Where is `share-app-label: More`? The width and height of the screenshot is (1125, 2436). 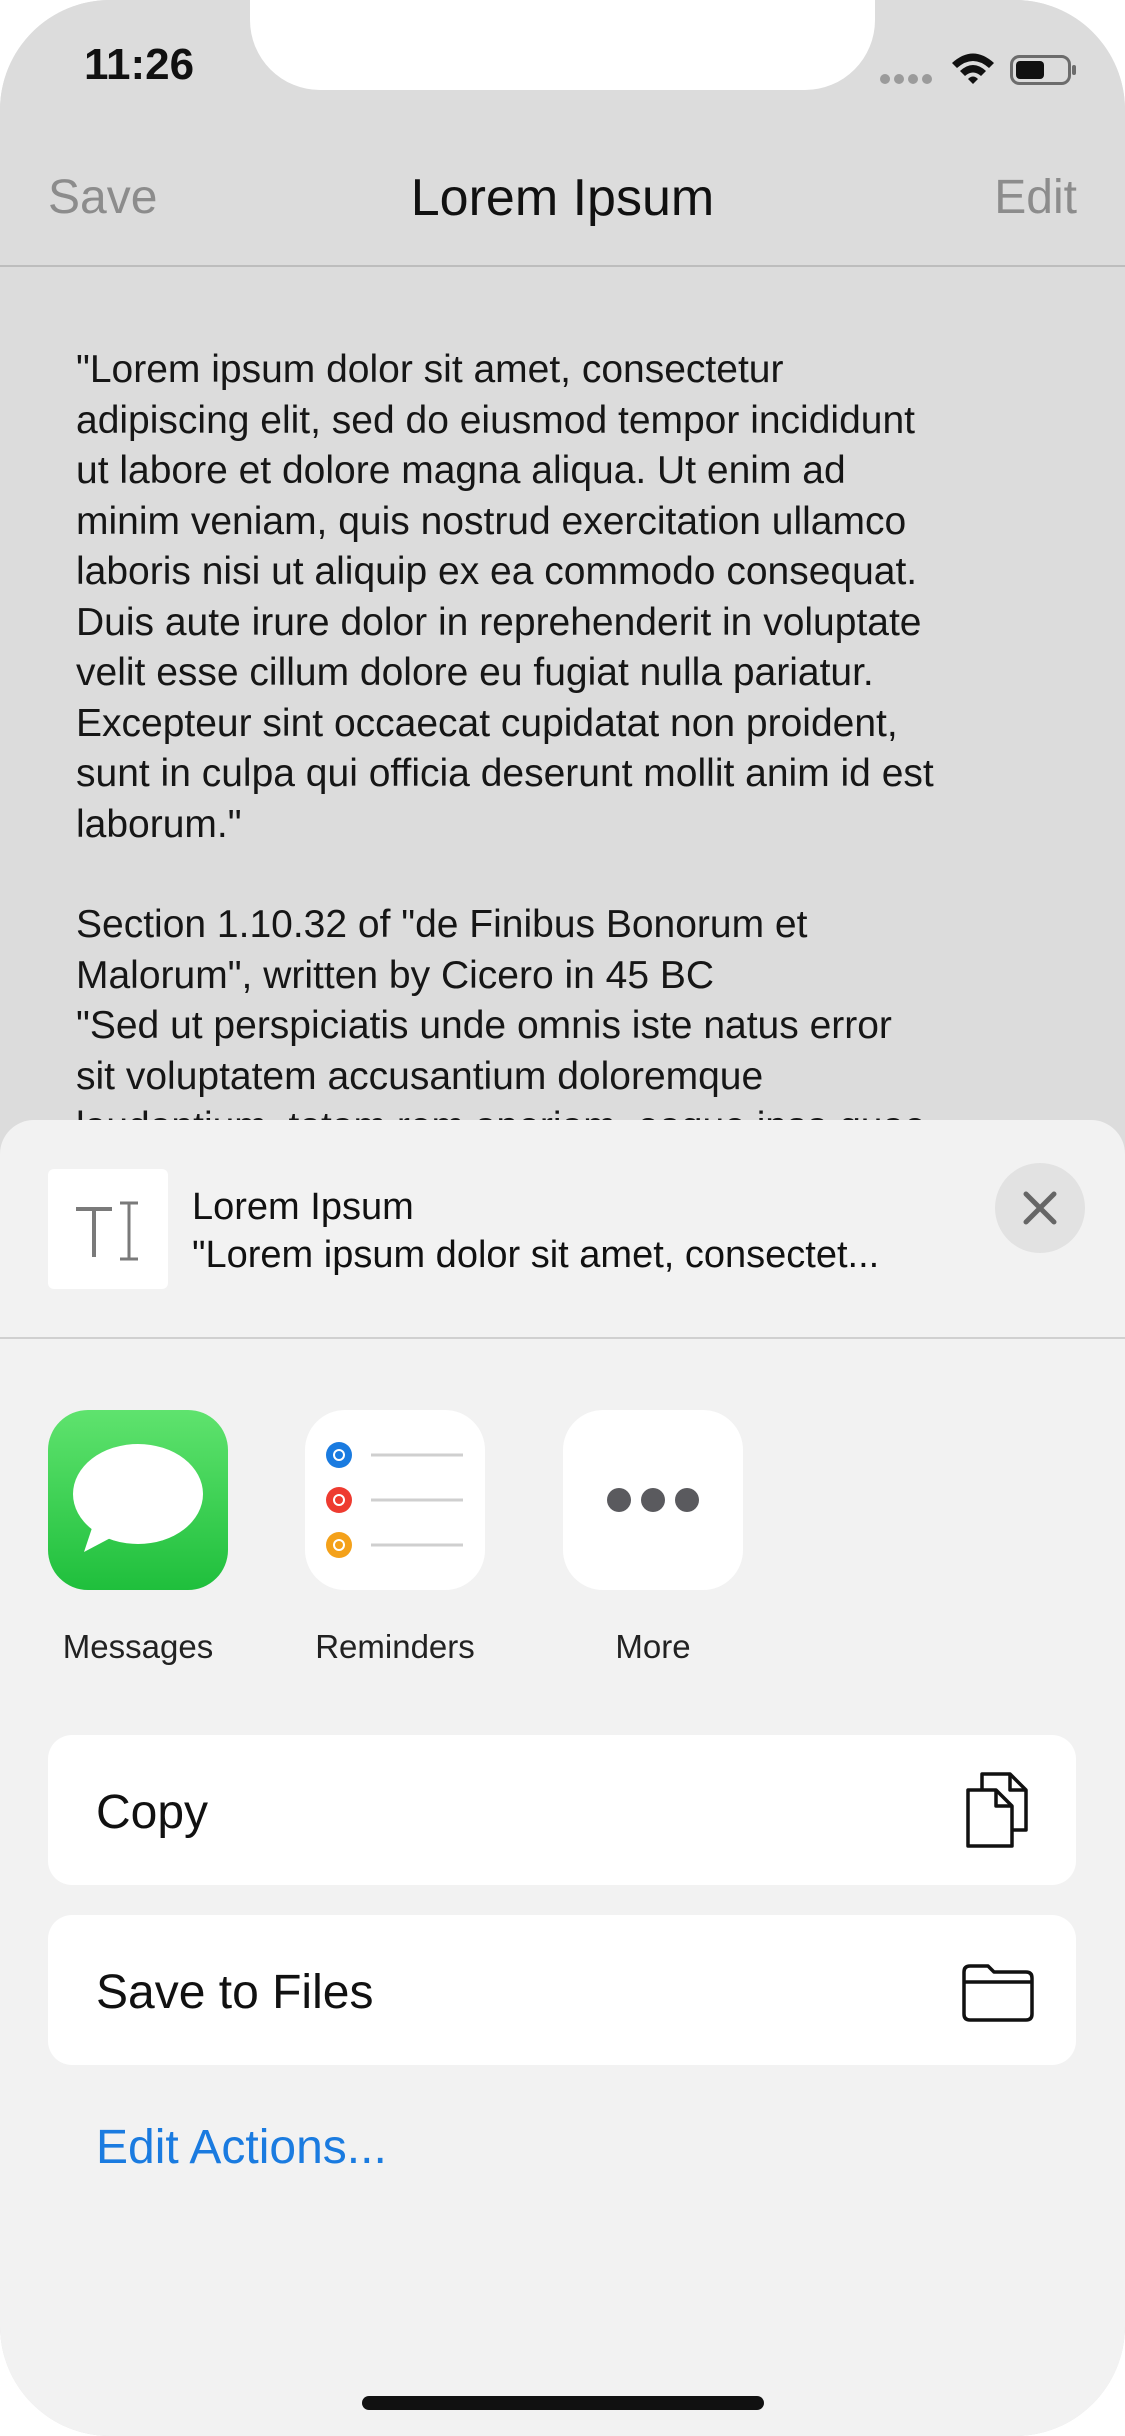
share-app-label: More is located at coordinates (653, 1646).